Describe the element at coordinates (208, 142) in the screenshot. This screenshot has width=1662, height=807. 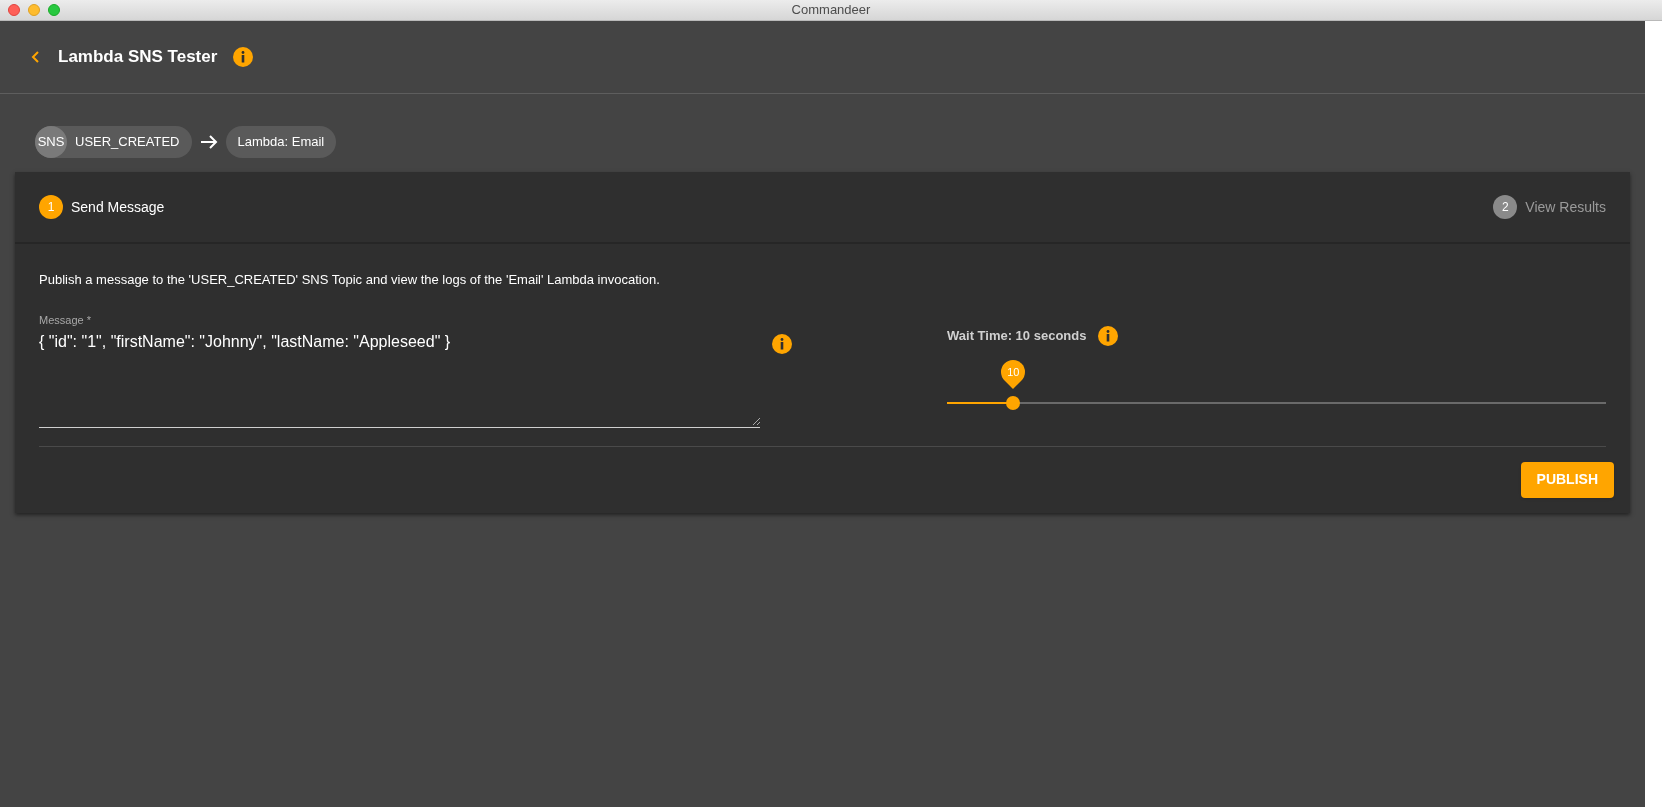
I see `arrow-right-icon` at that location.